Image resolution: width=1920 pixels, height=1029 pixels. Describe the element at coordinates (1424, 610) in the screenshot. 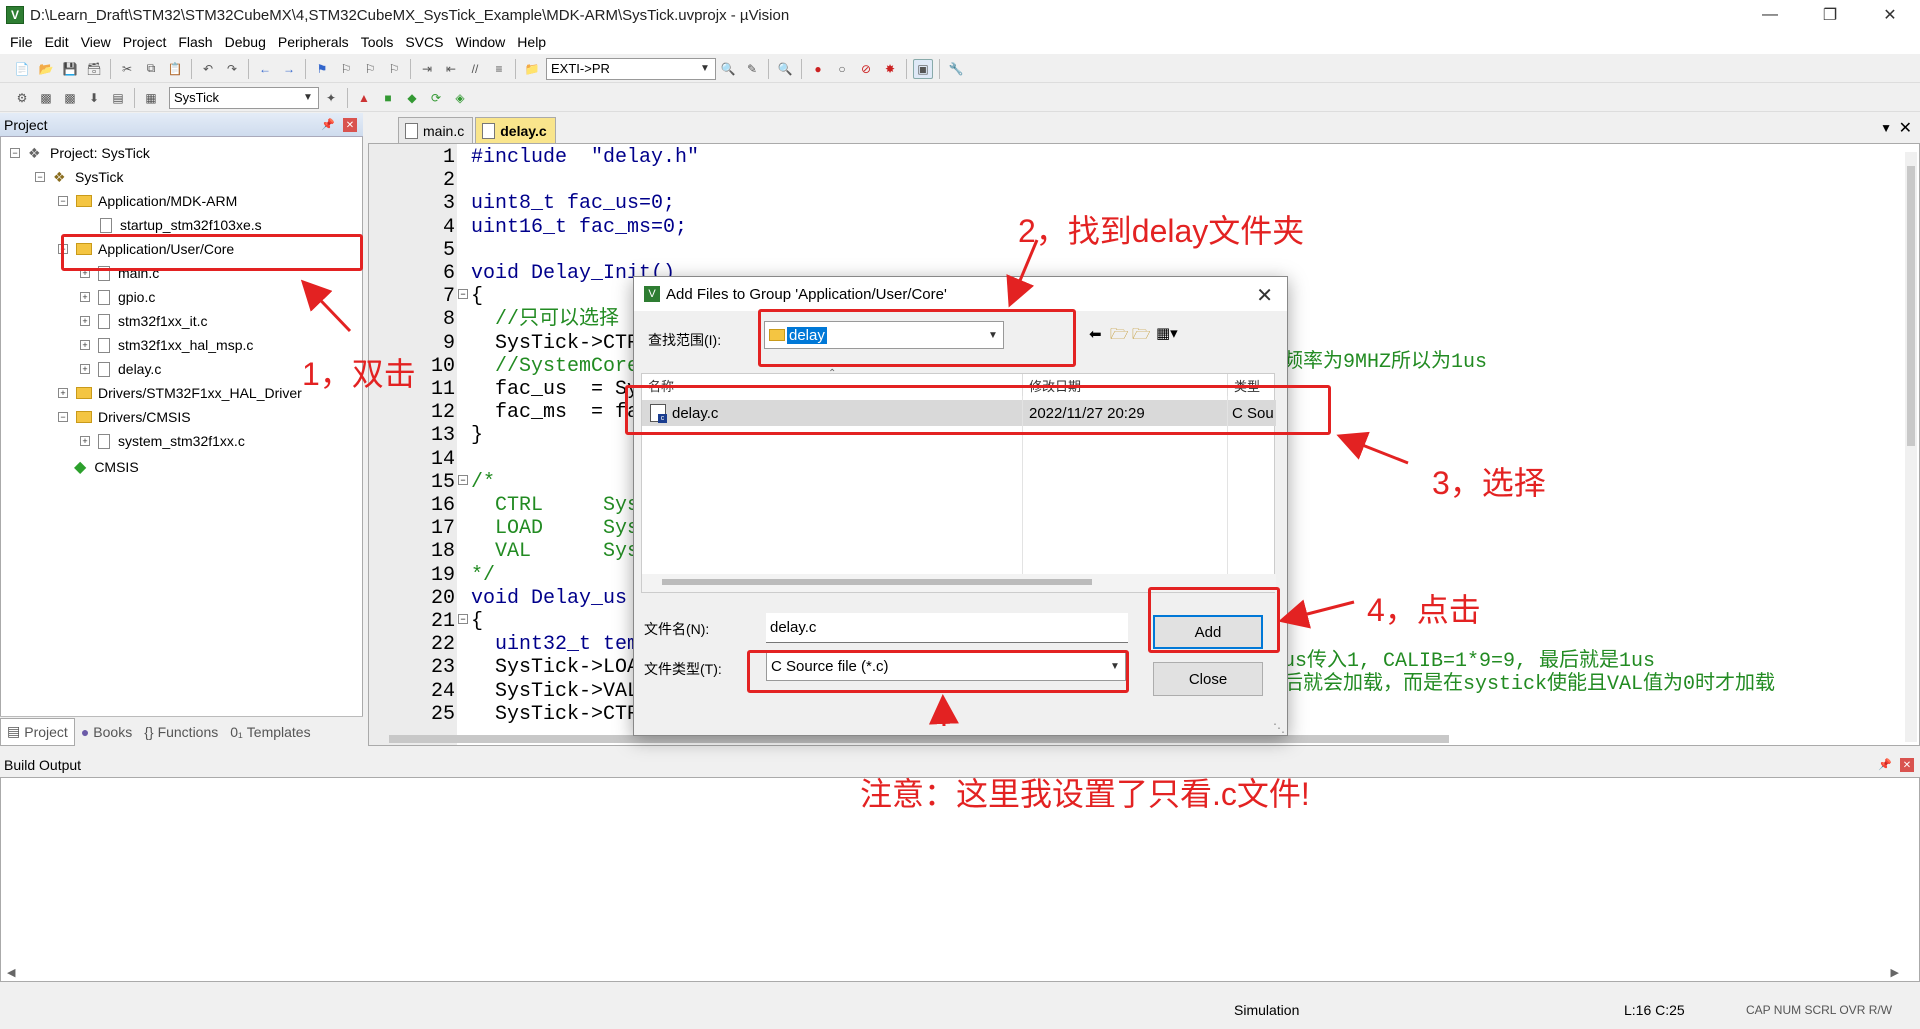

I see `annotation-step4: 4，点击` at that location.